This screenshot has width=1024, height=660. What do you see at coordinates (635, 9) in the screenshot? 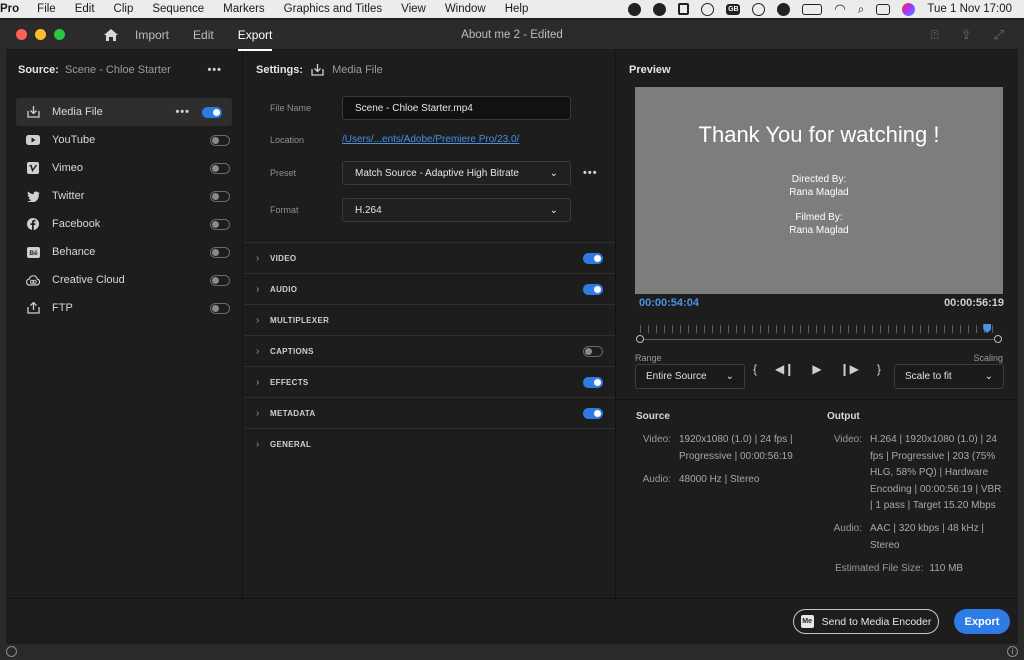
I see `app-icon` at bounding box center [635, 9].